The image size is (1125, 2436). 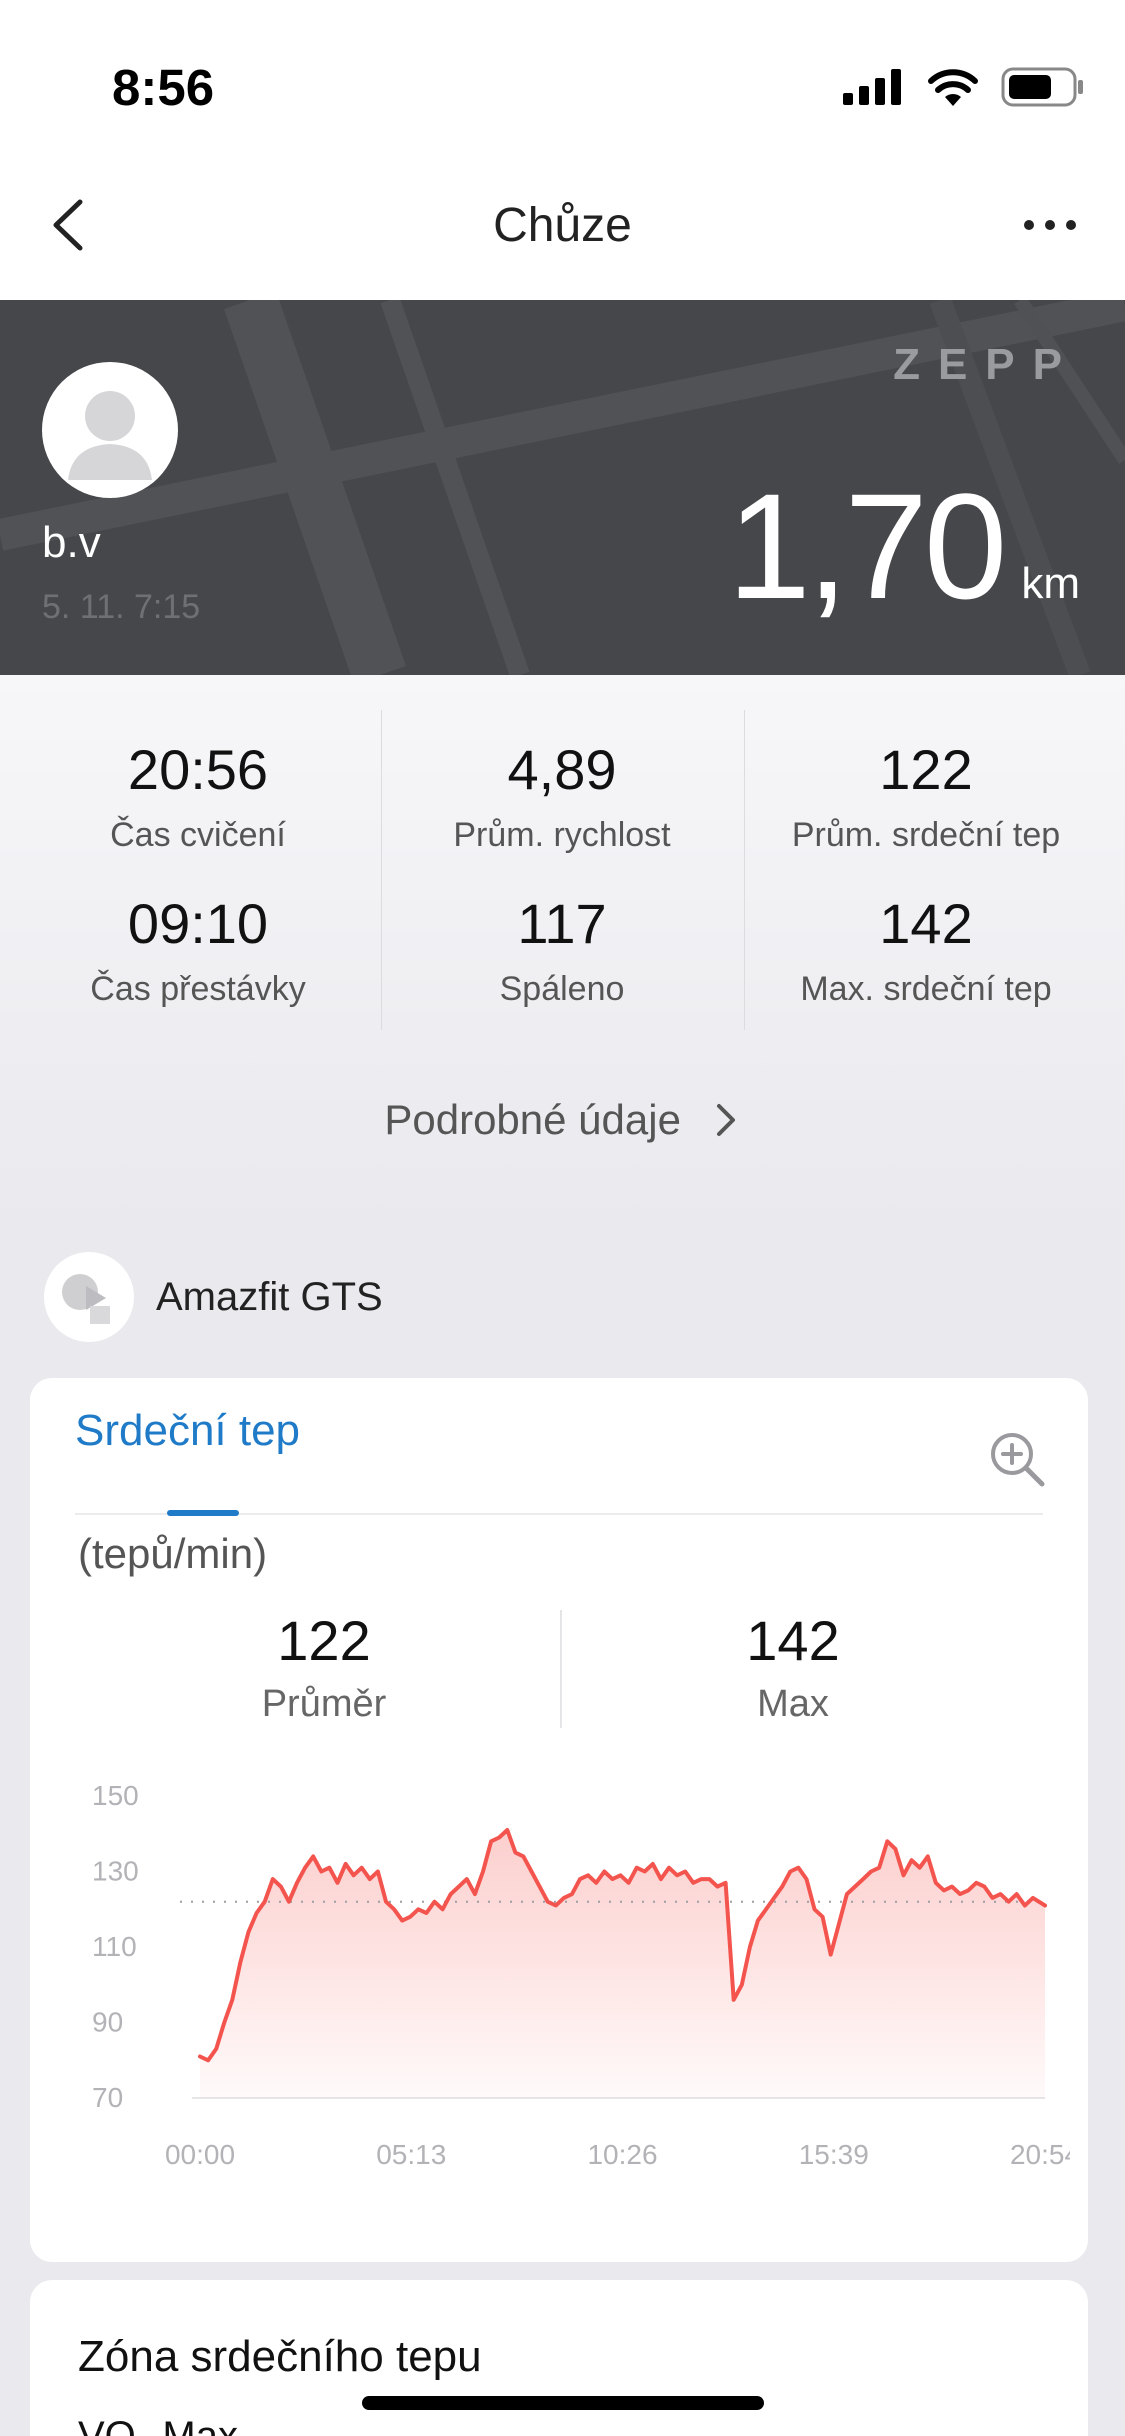 I want to click on page-title: Chůze, so click(x=562, y=225).